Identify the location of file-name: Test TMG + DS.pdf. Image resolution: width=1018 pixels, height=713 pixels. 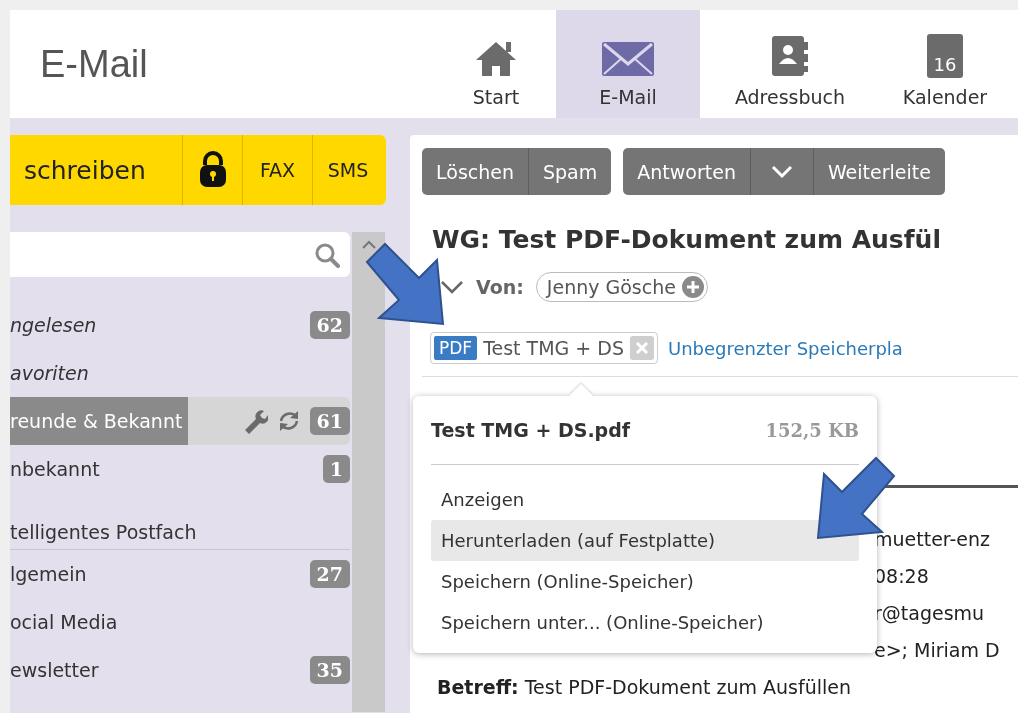
(531, 430).